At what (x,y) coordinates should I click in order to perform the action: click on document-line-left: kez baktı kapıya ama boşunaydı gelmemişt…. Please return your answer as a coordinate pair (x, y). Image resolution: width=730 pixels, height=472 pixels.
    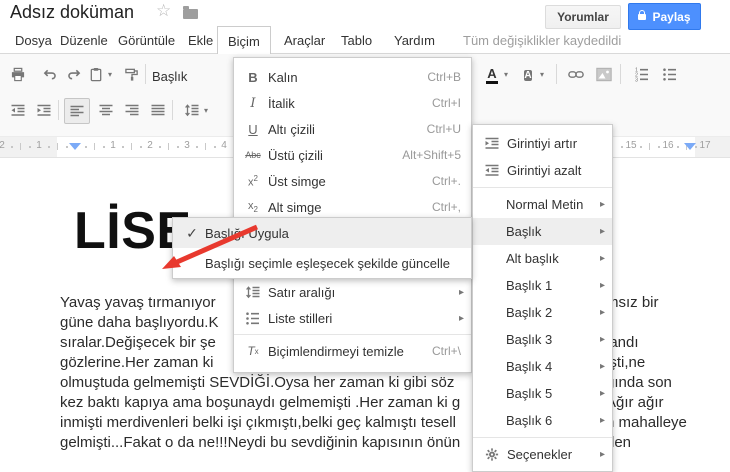
    Looking at the image, I should click on (260, 402).